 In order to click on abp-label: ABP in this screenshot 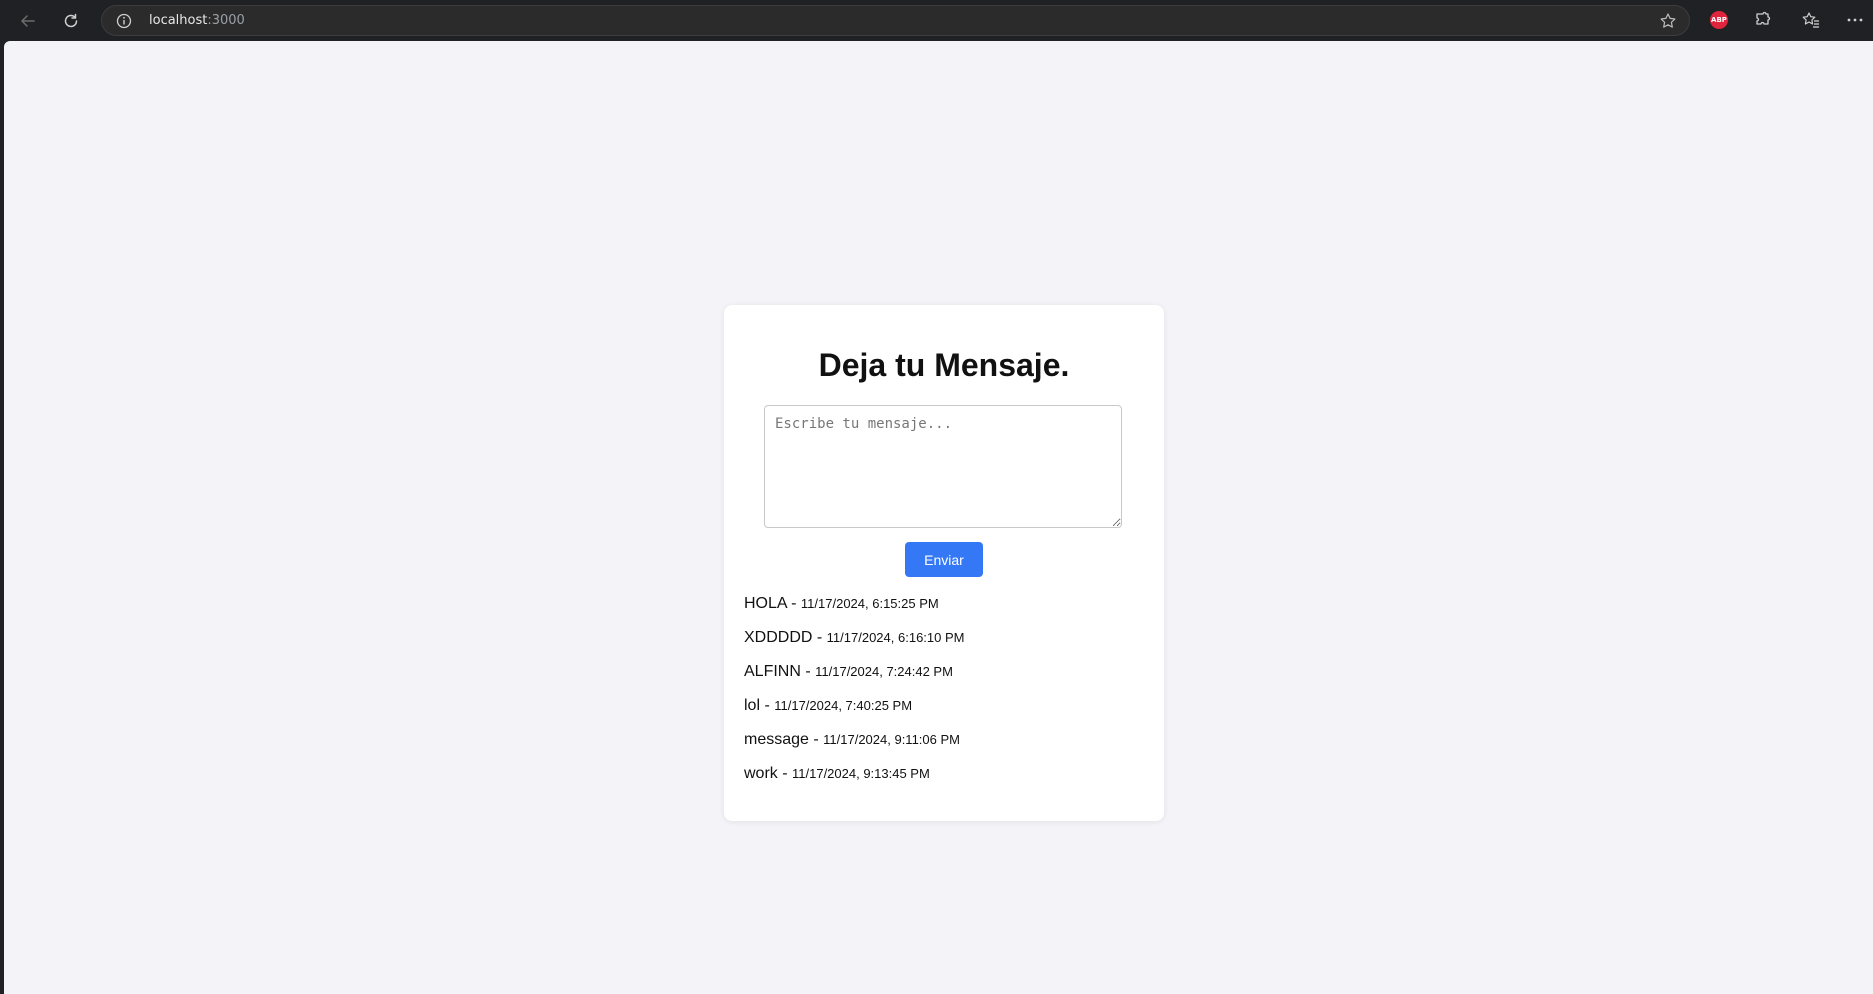, I will do `click(1719, 20)`.